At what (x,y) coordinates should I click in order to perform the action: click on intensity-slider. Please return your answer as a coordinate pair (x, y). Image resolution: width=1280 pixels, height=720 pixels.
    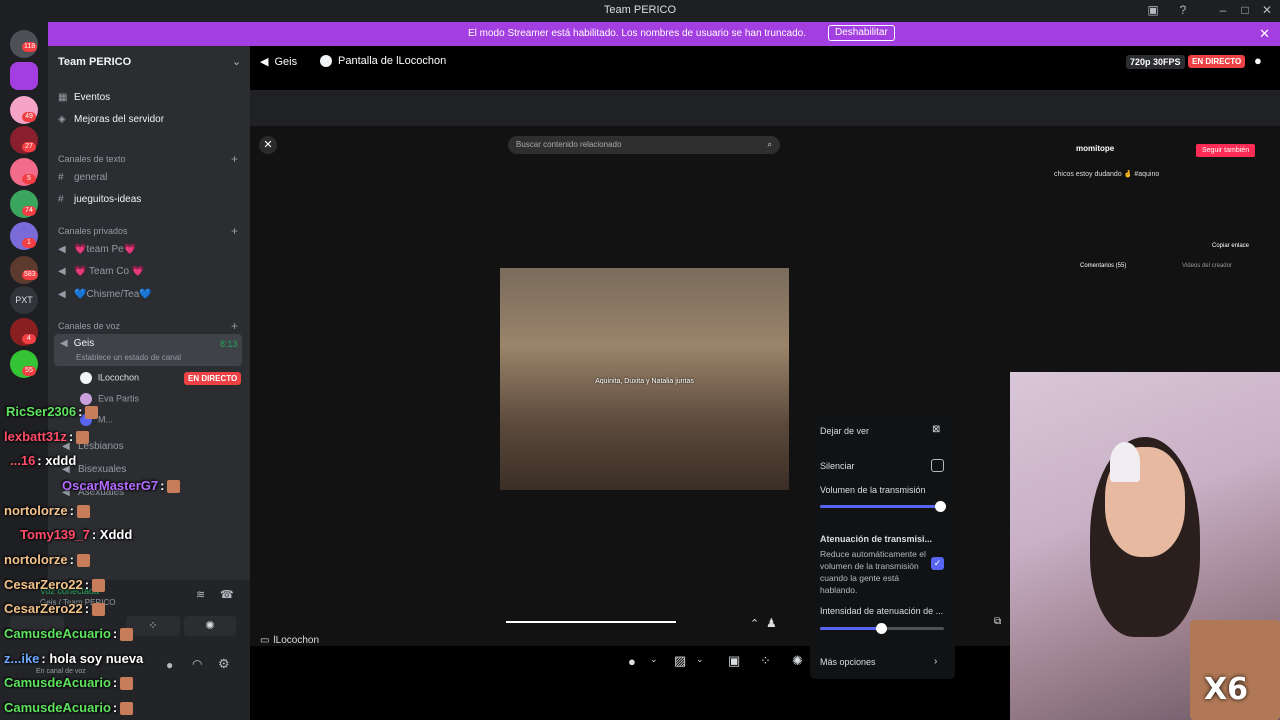
    Looking at the image, I should click on (882, 628).